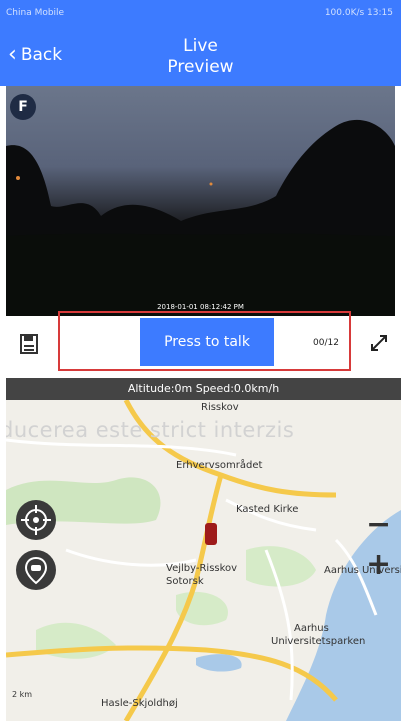 The image size is (401, 721). I want to click on locate-button, so click(36, 520).